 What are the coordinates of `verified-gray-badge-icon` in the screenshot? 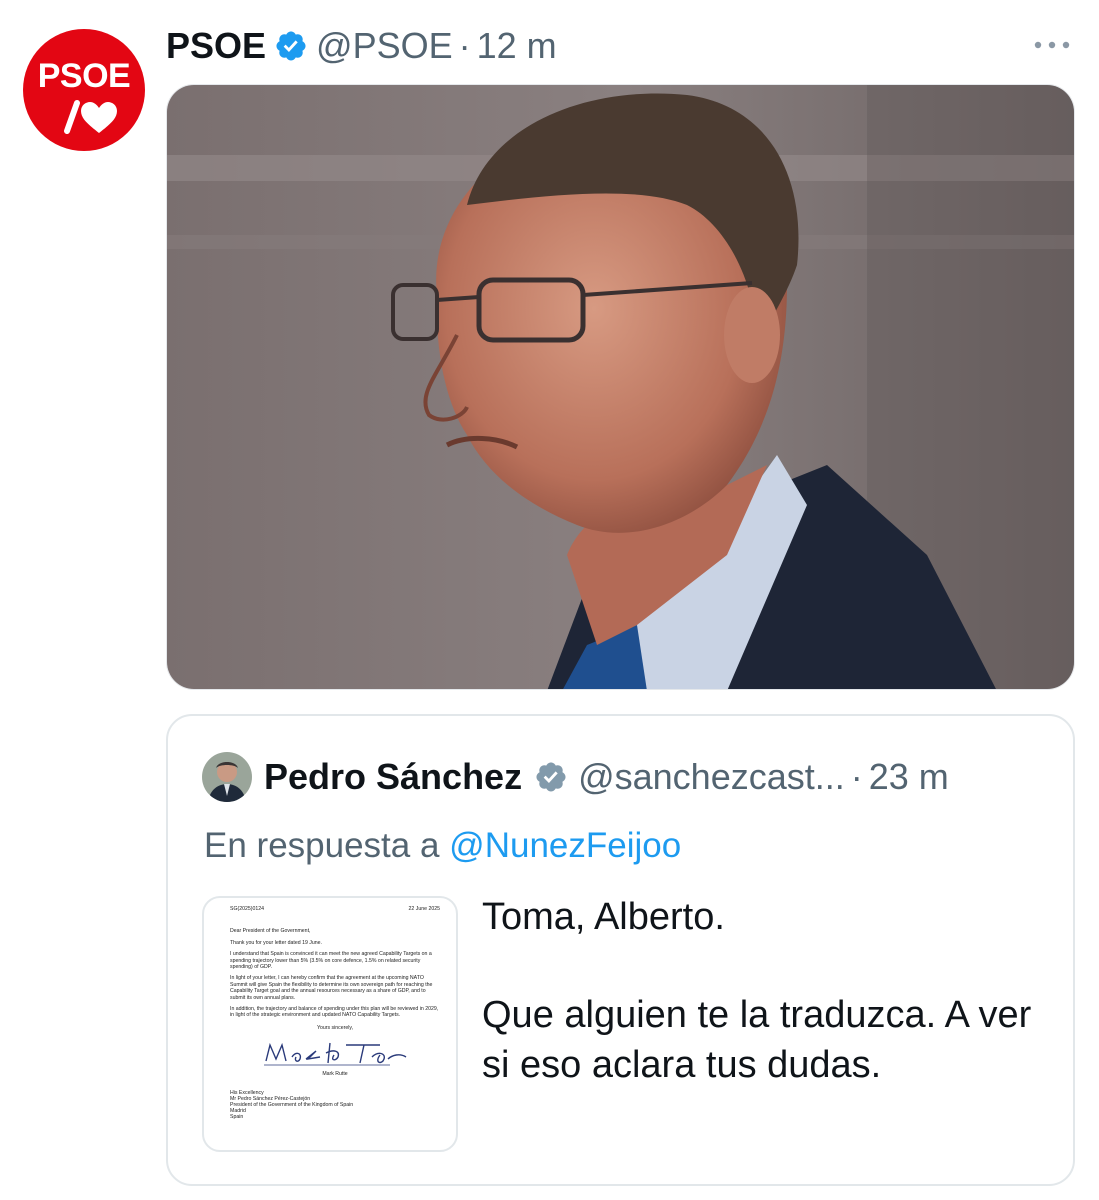 It's located at (551, 777).